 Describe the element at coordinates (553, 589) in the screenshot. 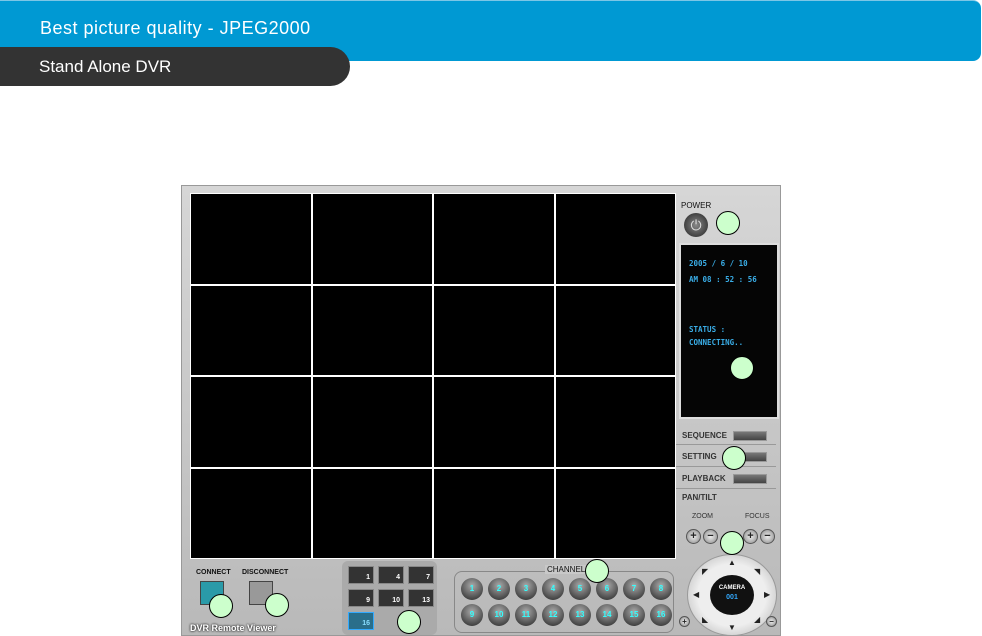

I see `channel-button: 4` at that location.